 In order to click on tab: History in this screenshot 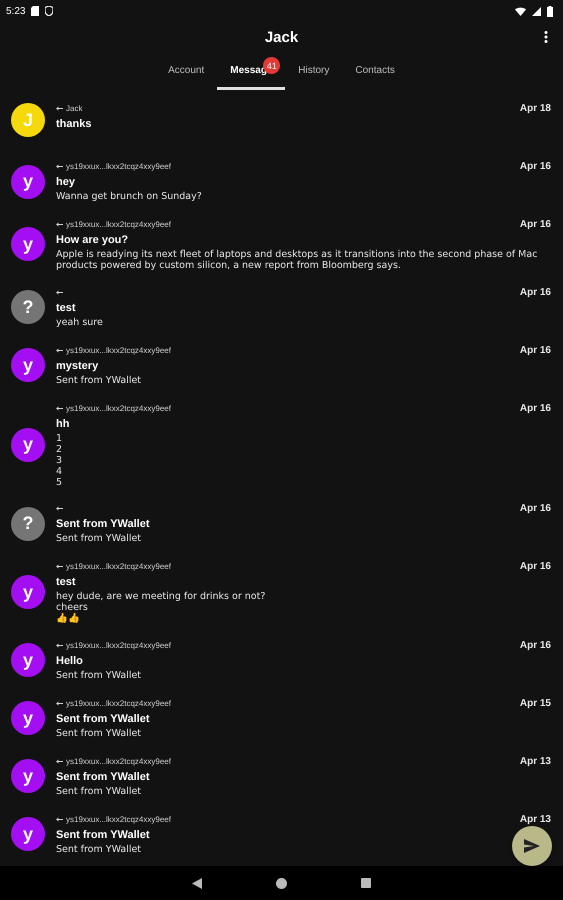, I will do `click(313, 71)`.